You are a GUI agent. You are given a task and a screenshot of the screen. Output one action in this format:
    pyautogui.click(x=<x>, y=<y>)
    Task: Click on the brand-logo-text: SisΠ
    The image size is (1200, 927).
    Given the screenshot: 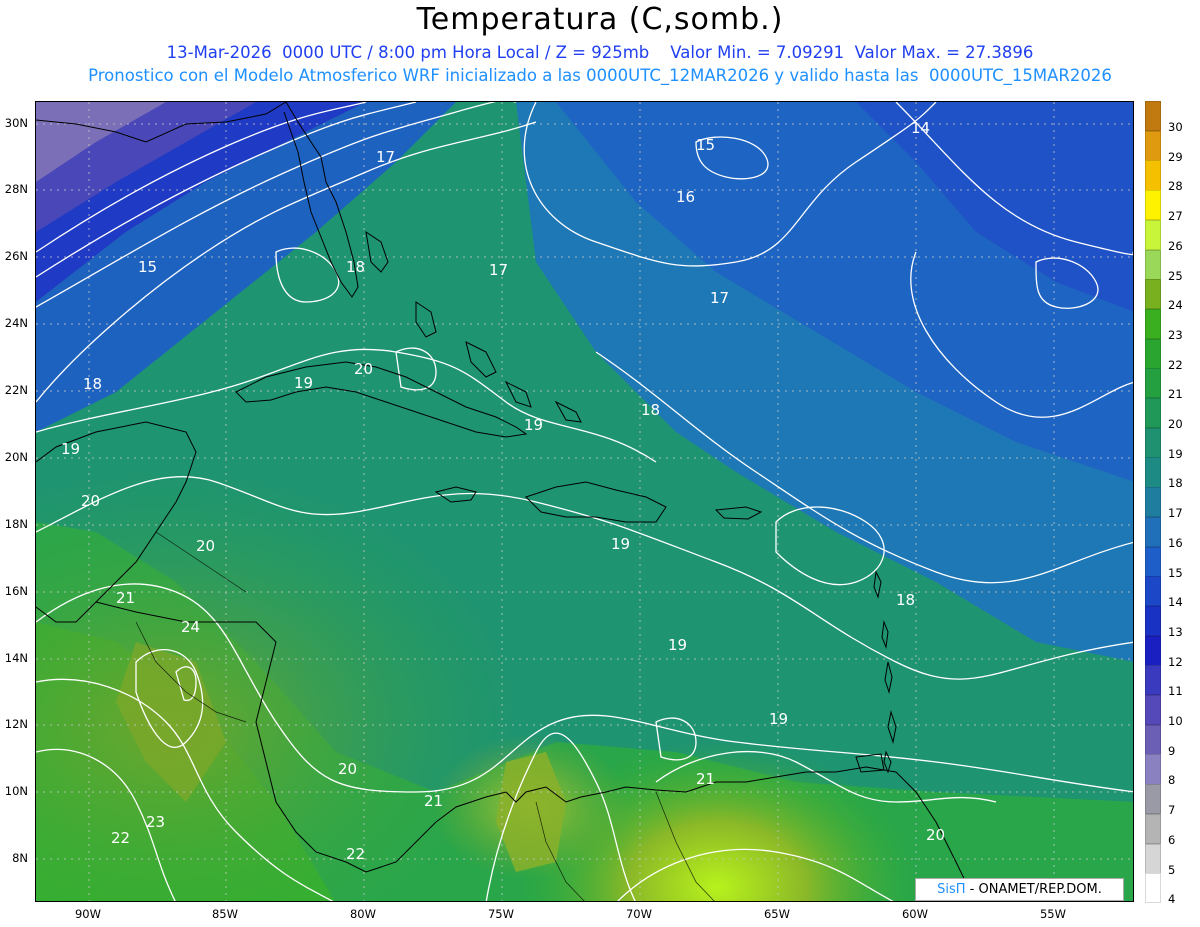 What is the action you would take?
    pyautogui.click(x=951, y=889)
    